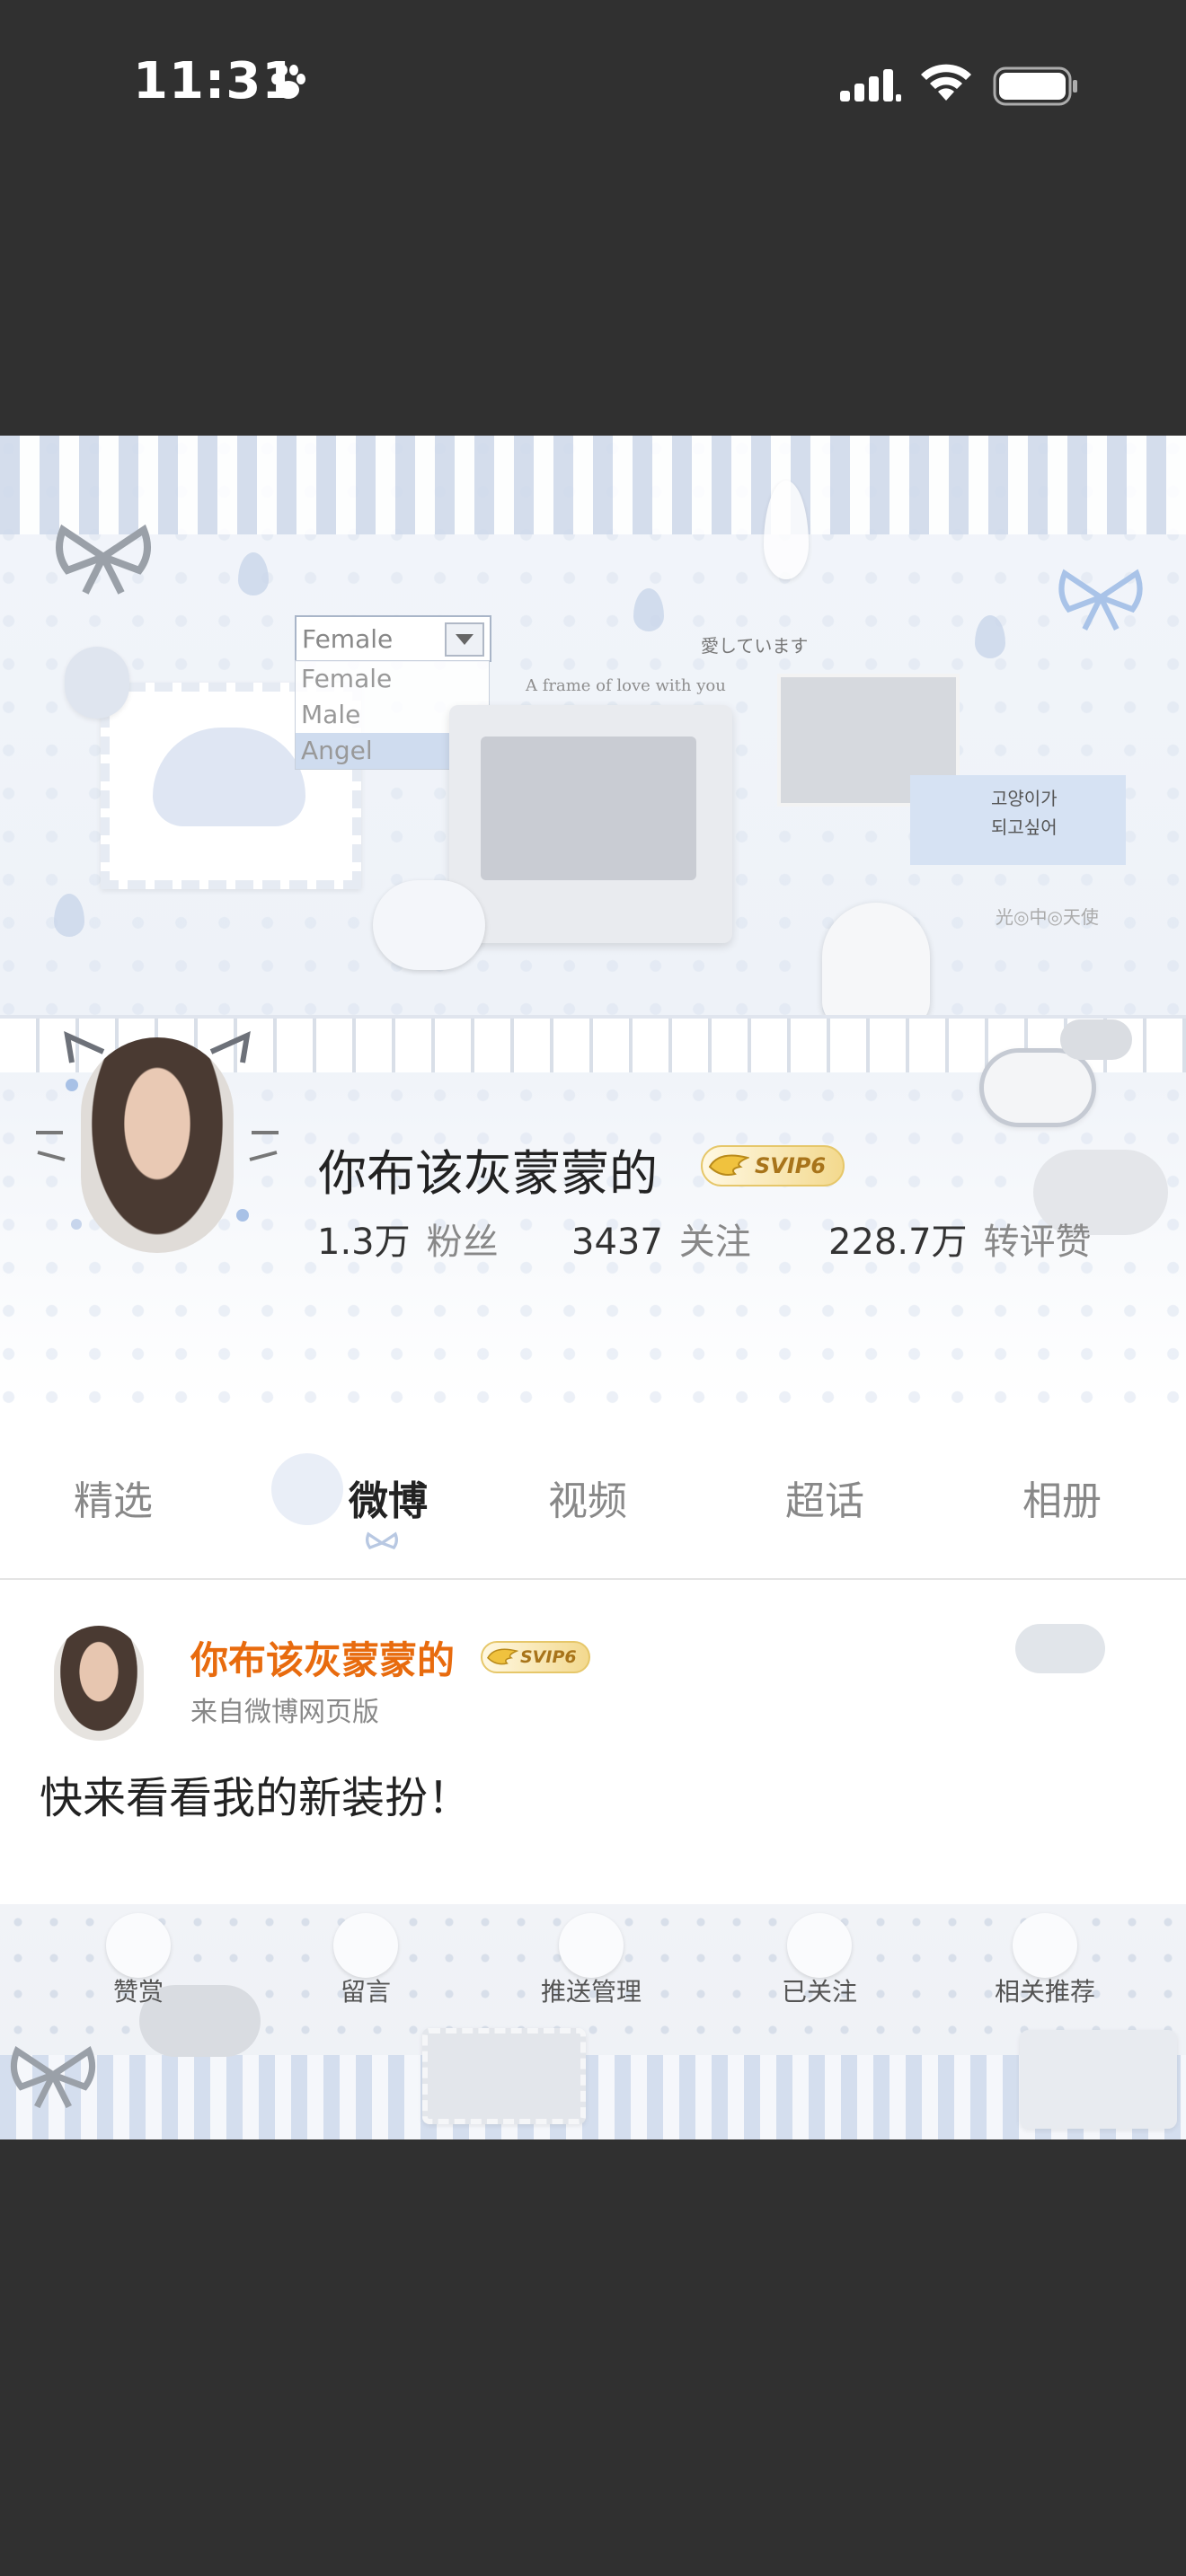 Image resolution: width=1186 pixels, height=2576 pixels. I want to click on angel-text: 光◎中◎天使, so click(1047, 917).